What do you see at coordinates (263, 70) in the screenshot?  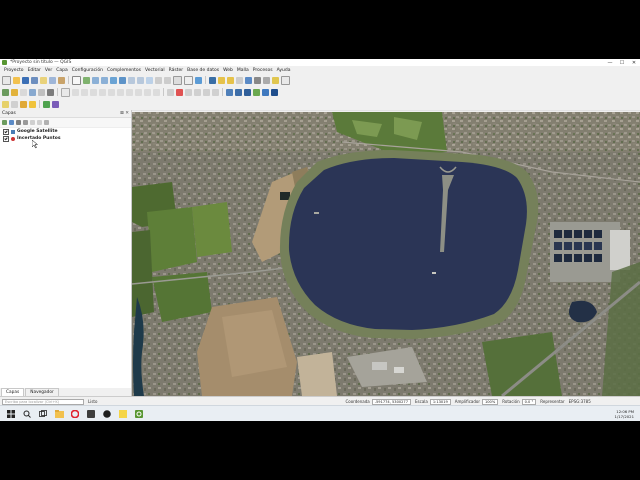 I see `menu-procesos: Procesos` at bounding box center [263, 70].